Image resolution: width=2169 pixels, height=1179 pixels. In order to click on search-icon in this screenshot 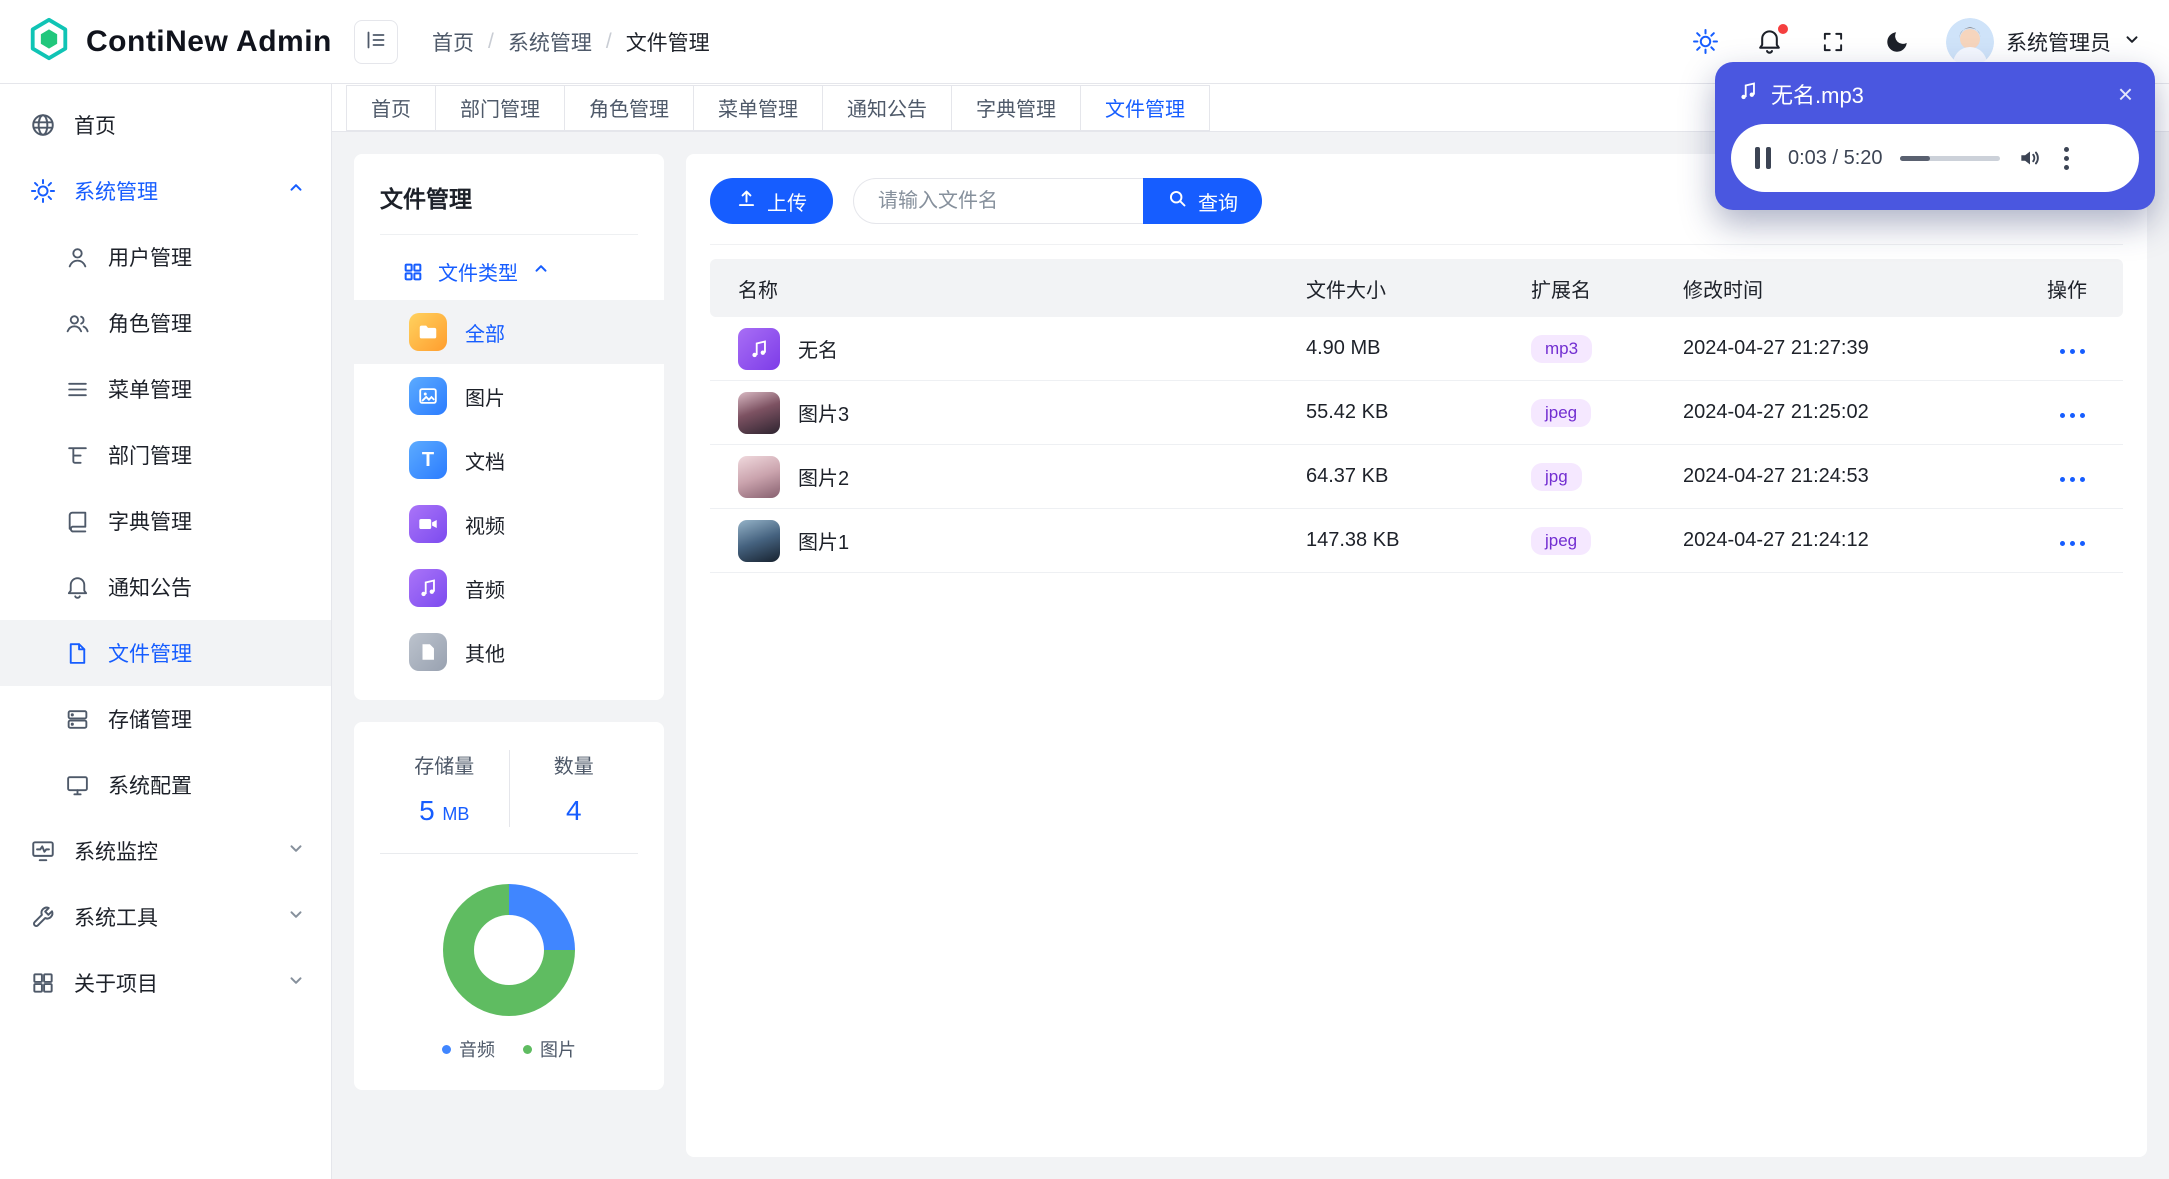, I will do `click(1177, 201)`.